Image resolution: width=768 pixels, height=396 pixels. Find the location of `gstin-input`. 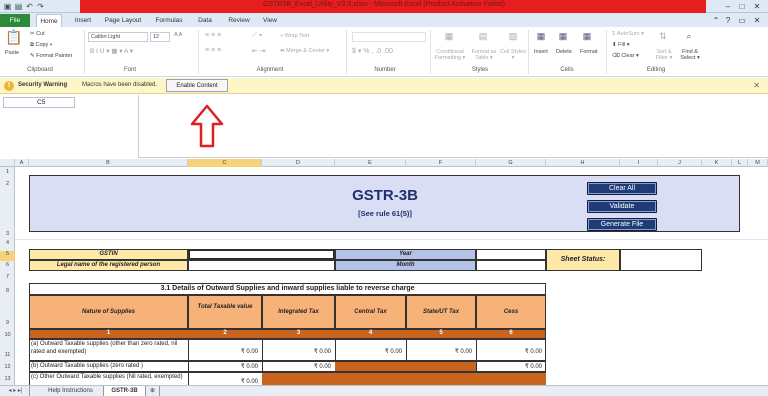

gstin-input is located at coordinates (261, 254).